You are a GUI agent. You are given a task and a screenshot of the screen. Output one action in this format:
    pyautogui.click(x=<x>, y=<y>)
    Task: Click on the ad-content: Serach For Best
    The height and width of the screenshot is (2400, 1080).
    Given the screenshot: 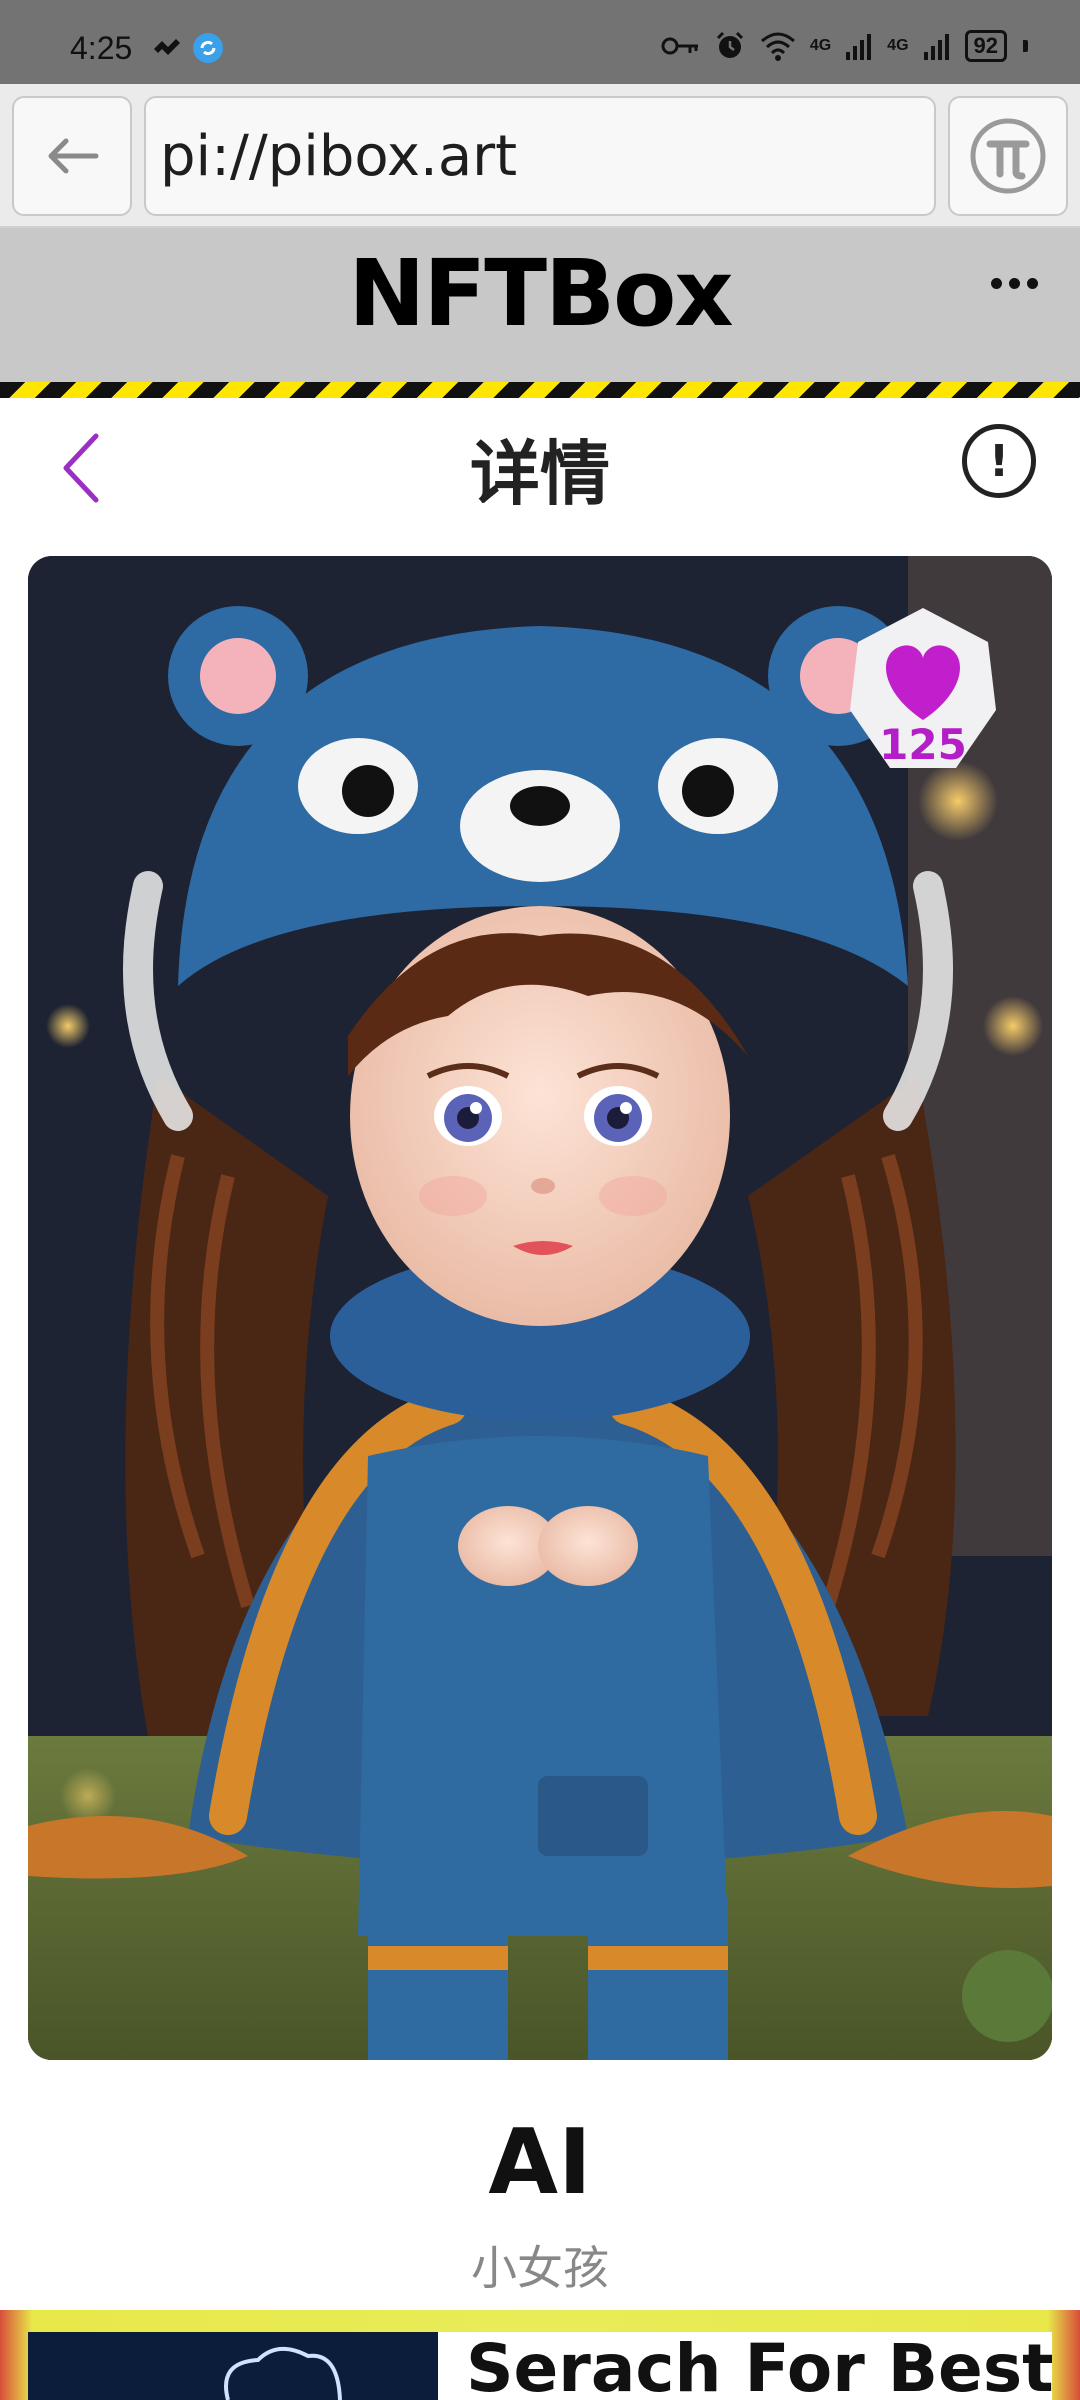 What is the action you would take?
    pyautogui.click(x=540, y=2366)
    